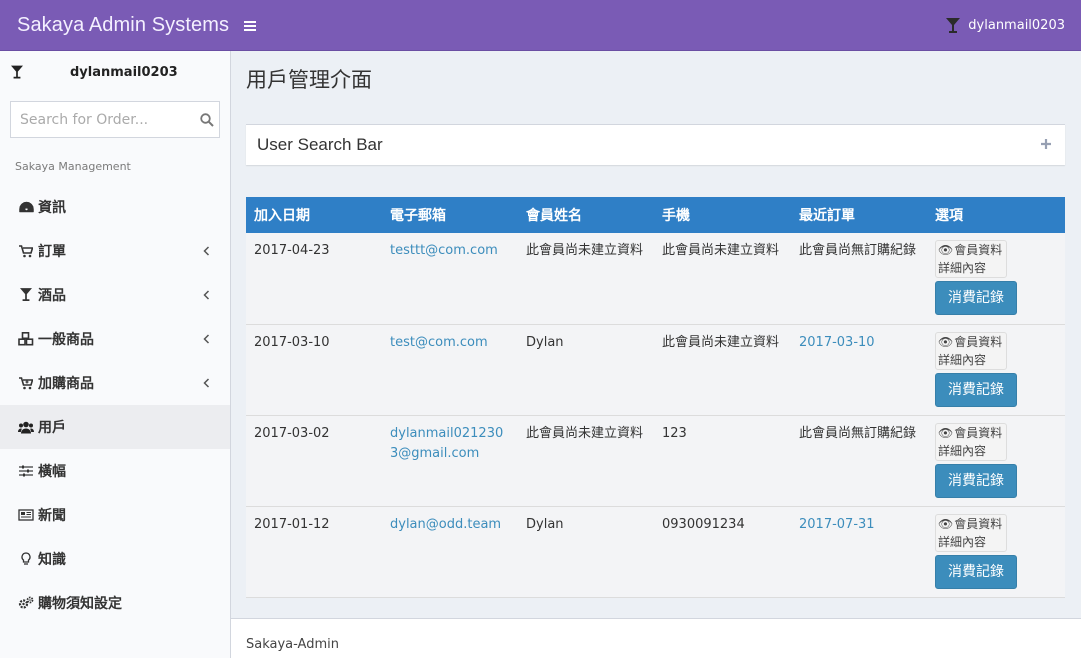  What do you see at coordinates (996, 215) in the screenshot?
I see `column-header: 選項` at bounding box center [996, 215].